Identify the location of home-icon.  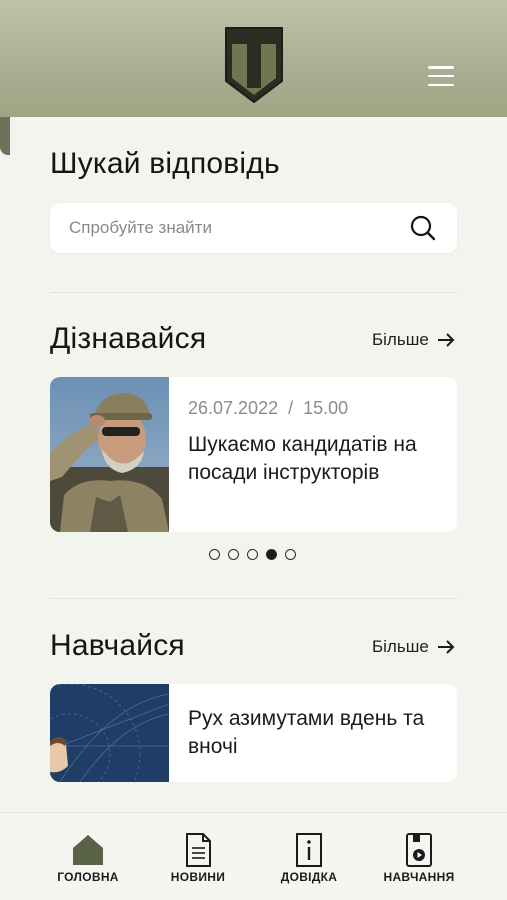
(88, 850).